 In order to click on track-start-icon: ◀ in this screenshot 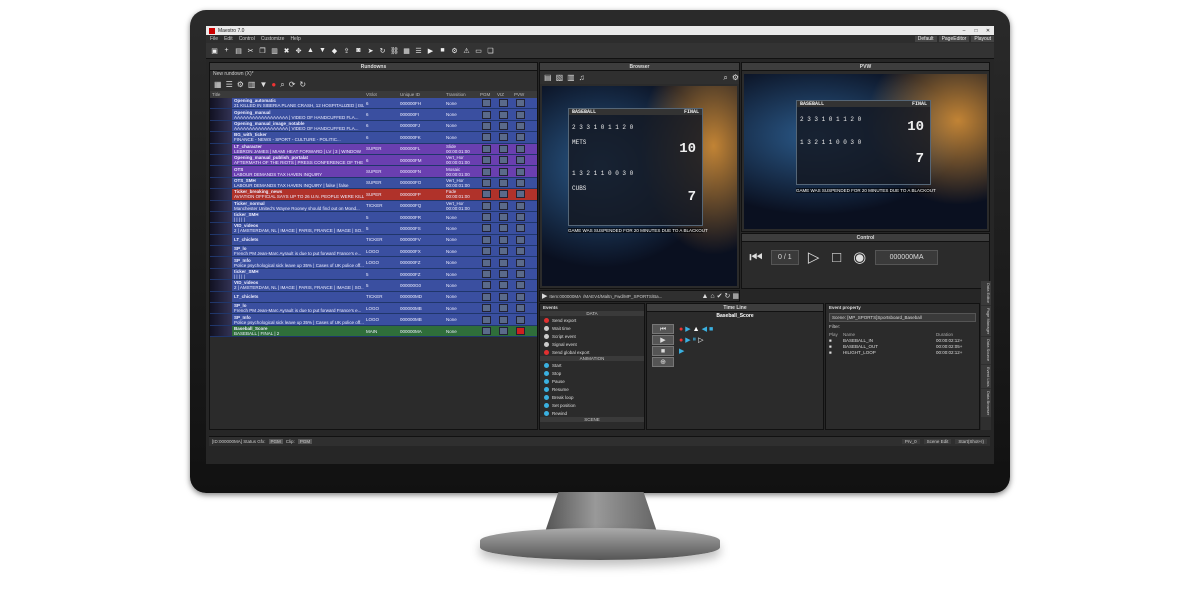, I will do `click(704, 329)`.